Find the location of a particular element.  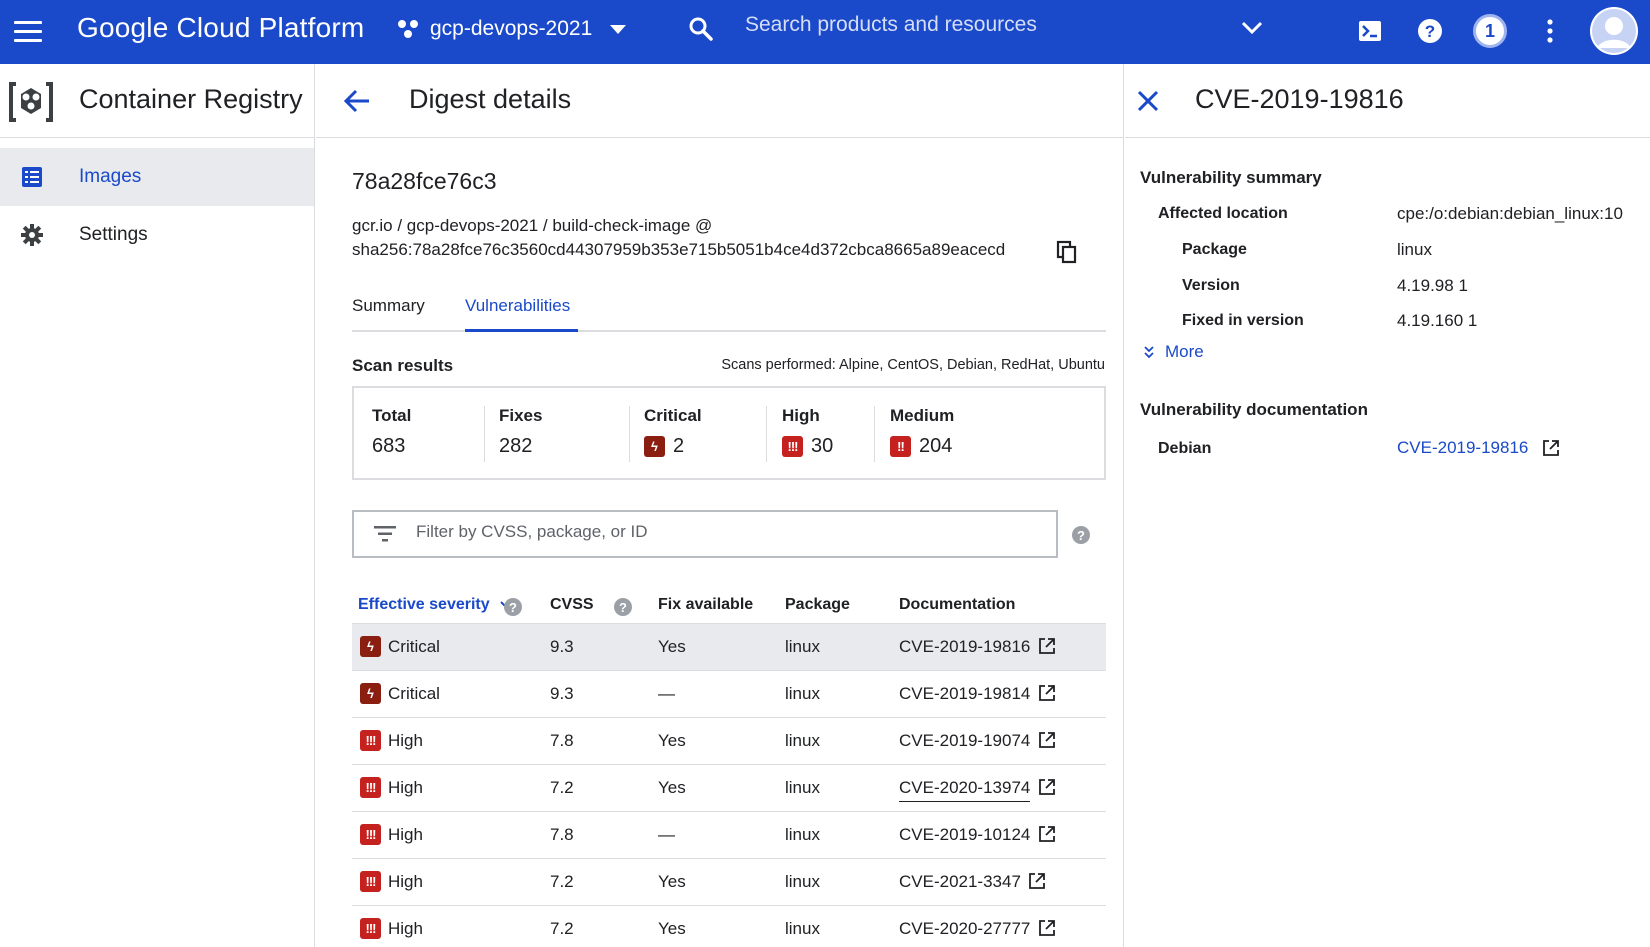

stat-total-value: 683 is located at coordinates (389, 446).